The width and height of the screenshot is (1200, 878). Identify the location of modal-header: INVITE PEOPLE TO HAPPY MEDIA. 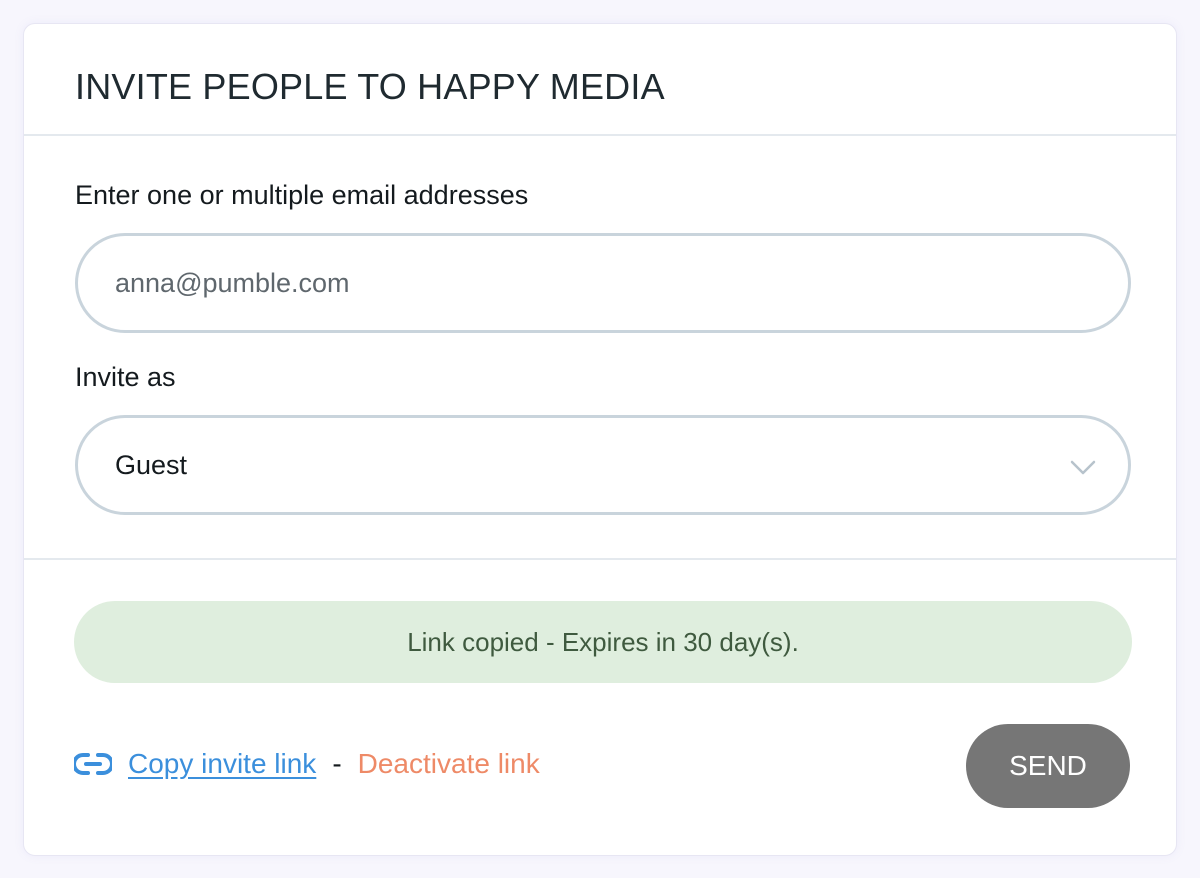
(600, 80).